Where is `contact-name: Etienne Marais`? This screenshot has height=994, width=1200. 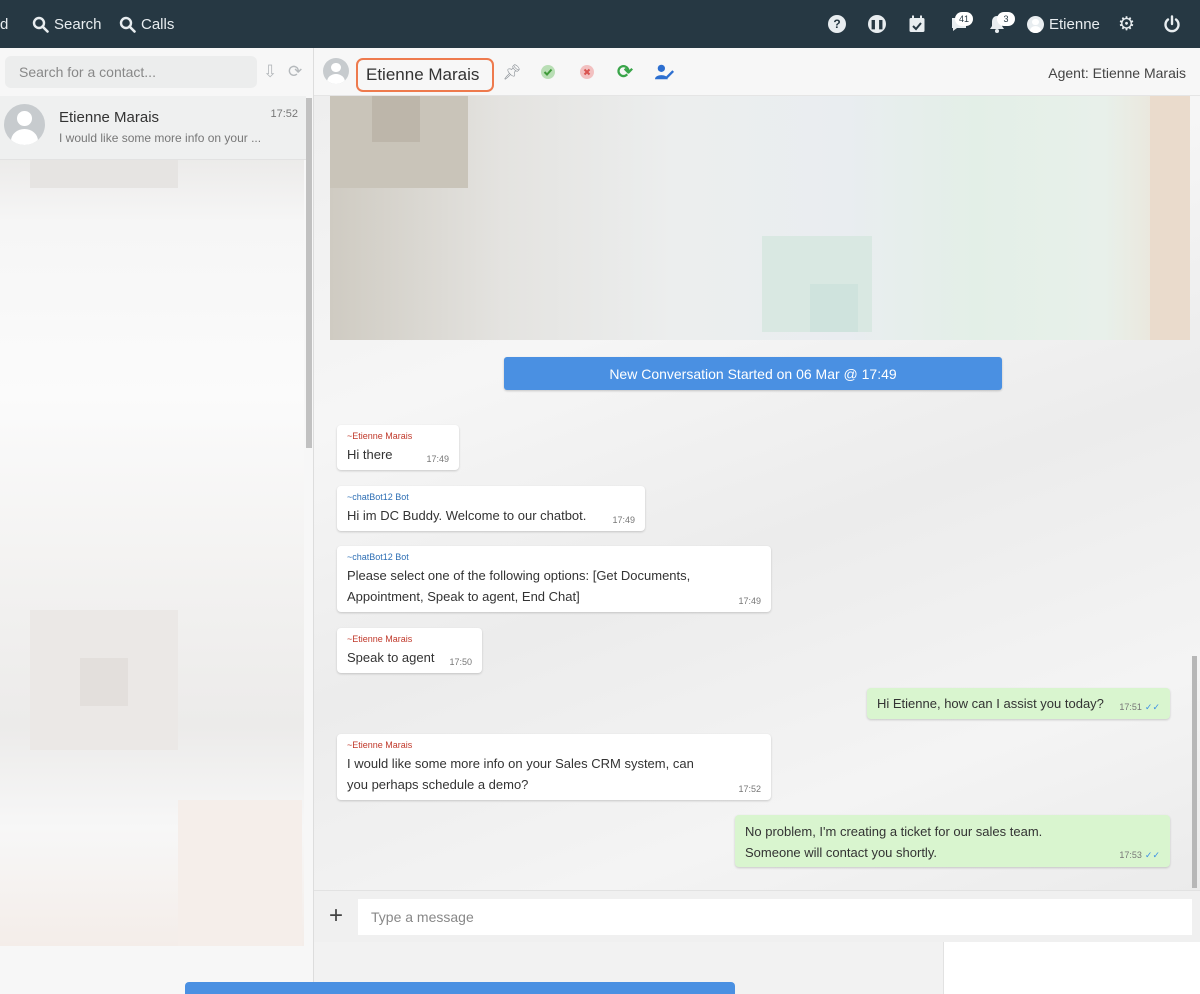
contact-name: Etienne Marais is located at coordinates (109, 117).